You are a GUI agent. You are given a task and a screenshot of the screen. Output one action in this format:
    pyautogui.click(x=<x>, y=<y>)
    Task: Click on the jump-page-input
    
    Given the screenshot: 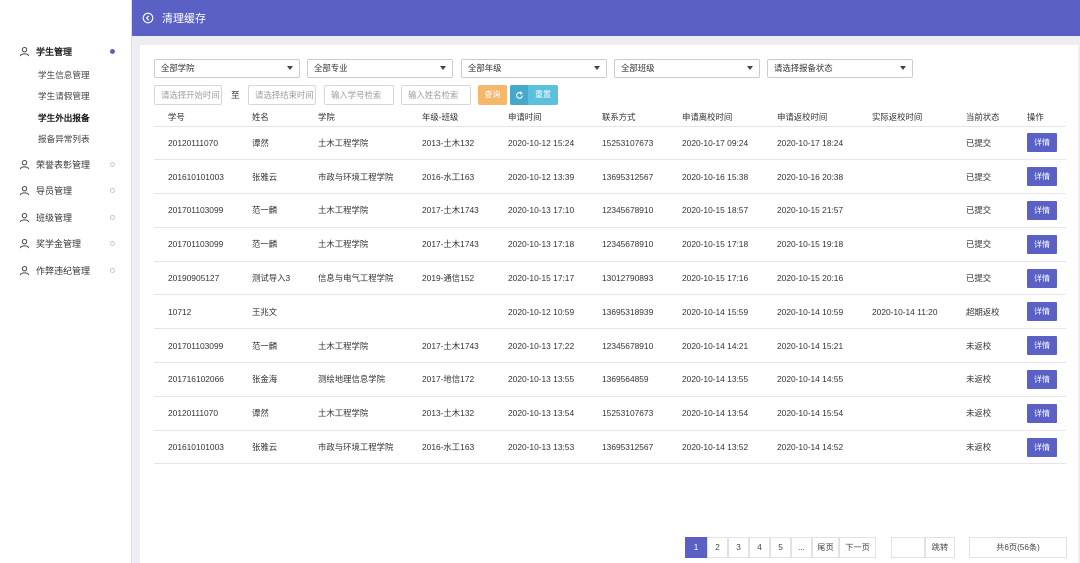 What is the action you would take?
    pyautogui.click(x=908, y=547)
    